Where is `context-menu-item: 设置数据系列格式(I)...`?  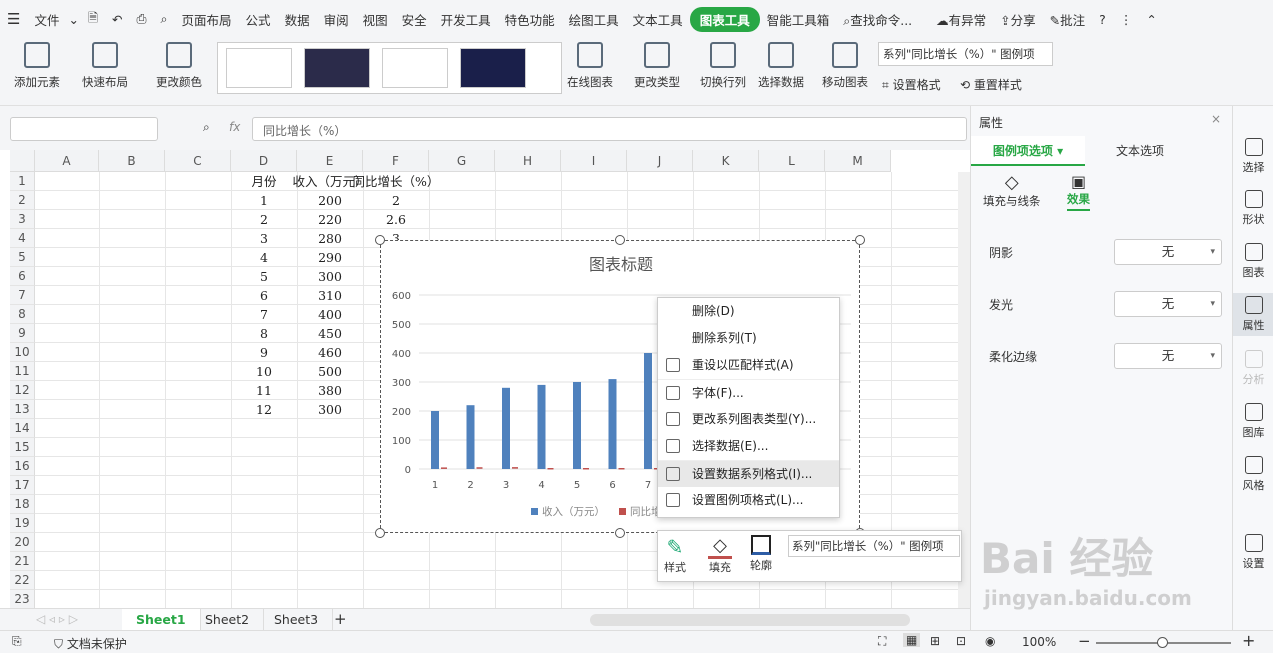
context-menu-item: 设置数据系列格式(I)... is located at coordinates (748, 473).